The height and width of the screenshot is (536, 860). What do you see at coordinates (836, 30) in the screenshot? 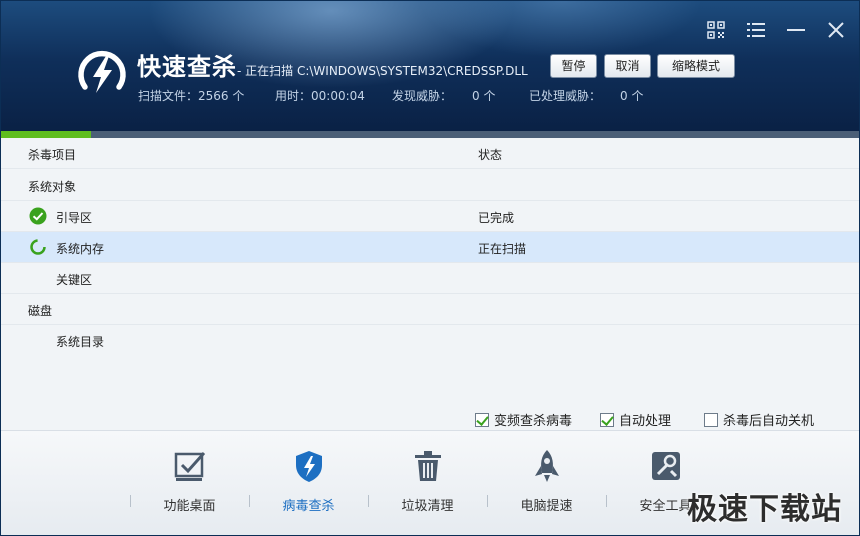
I see `close-icon` at bounding box center [836, 30].